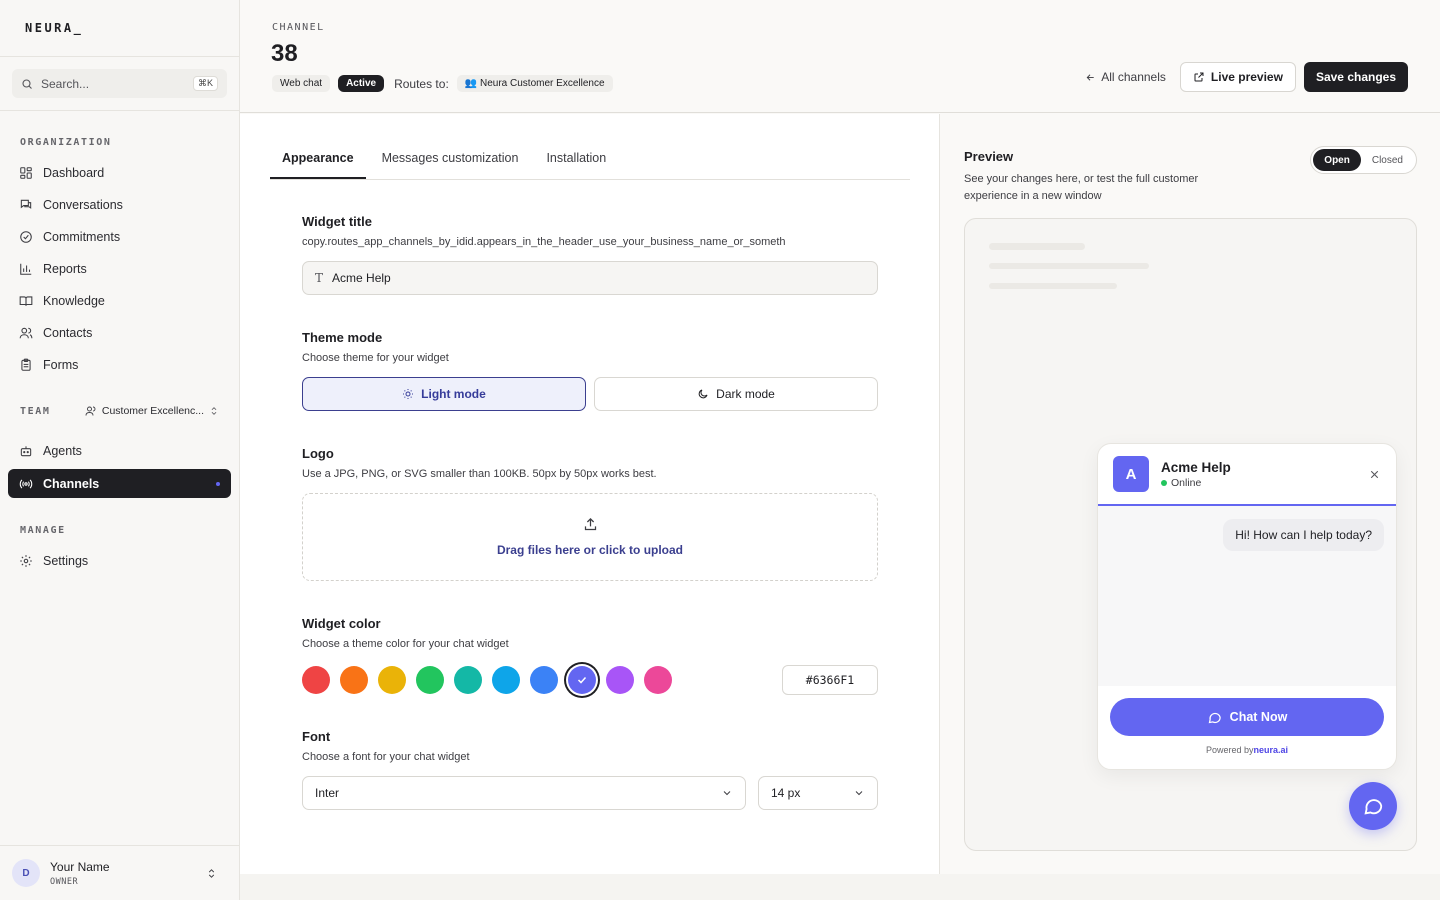 The image size is (1440, 900). Describe the element at coordinates (66, 142) in the screenshot. I see `section-label-organization: ORGANIZATION` at that location.